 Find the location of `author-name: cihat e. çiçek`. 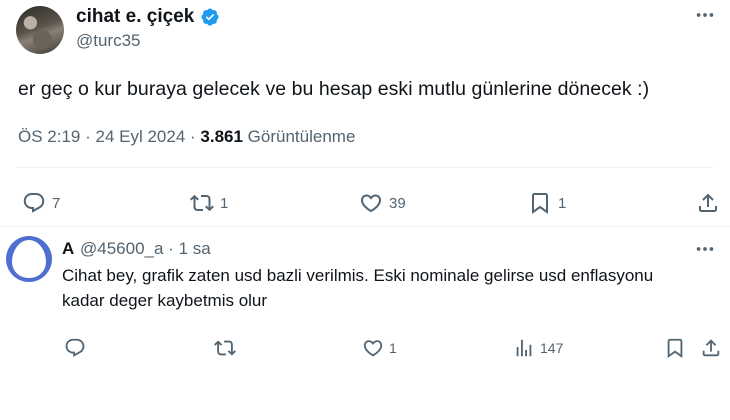

author-name: cihat e. çiçek is located at coordinates (135, 17).